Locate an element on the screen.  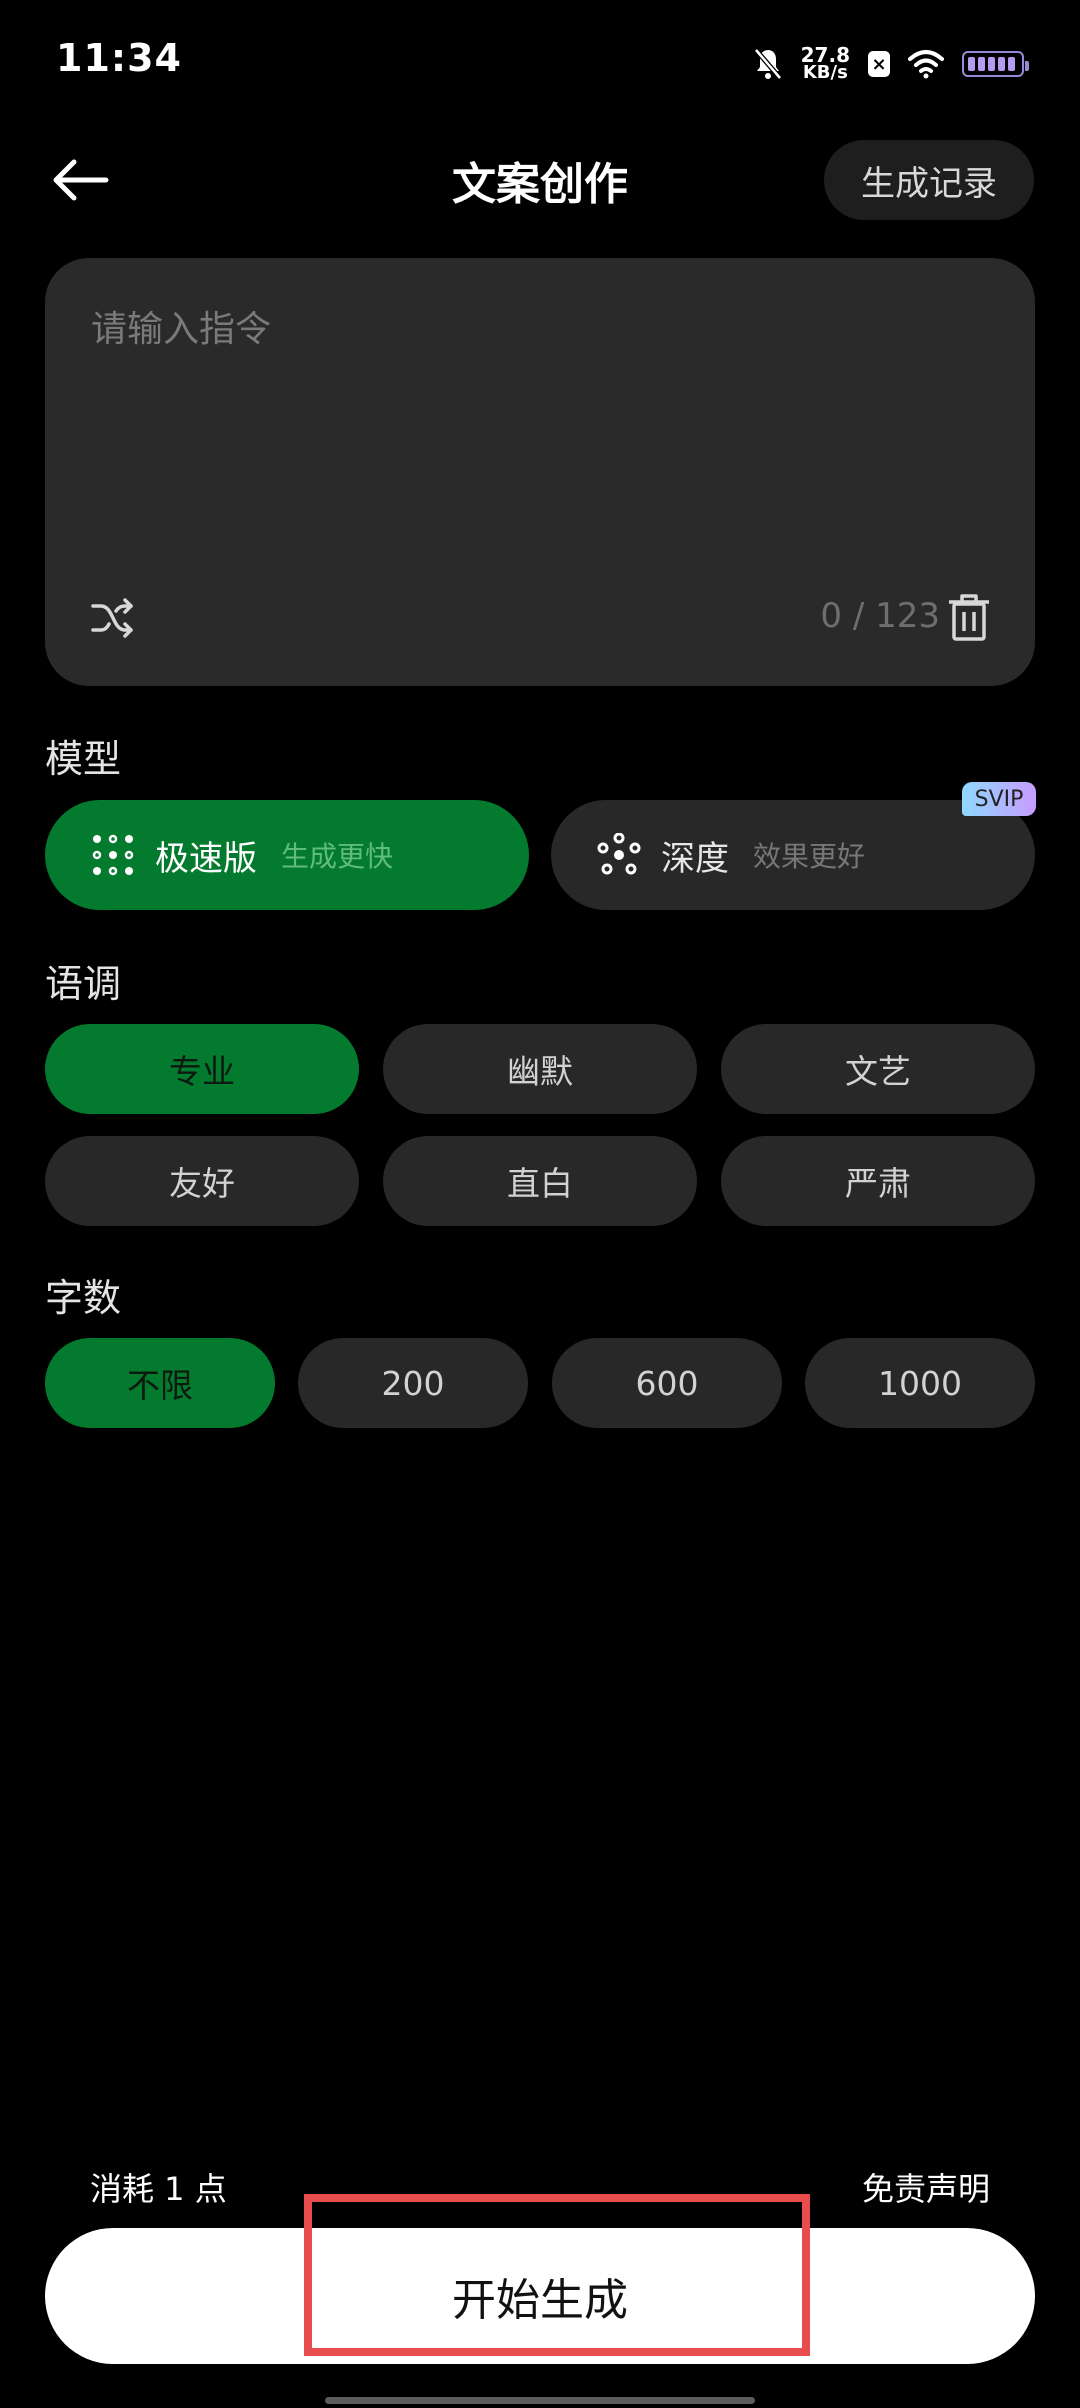
prompt-input is located at coordinates (541, 425).